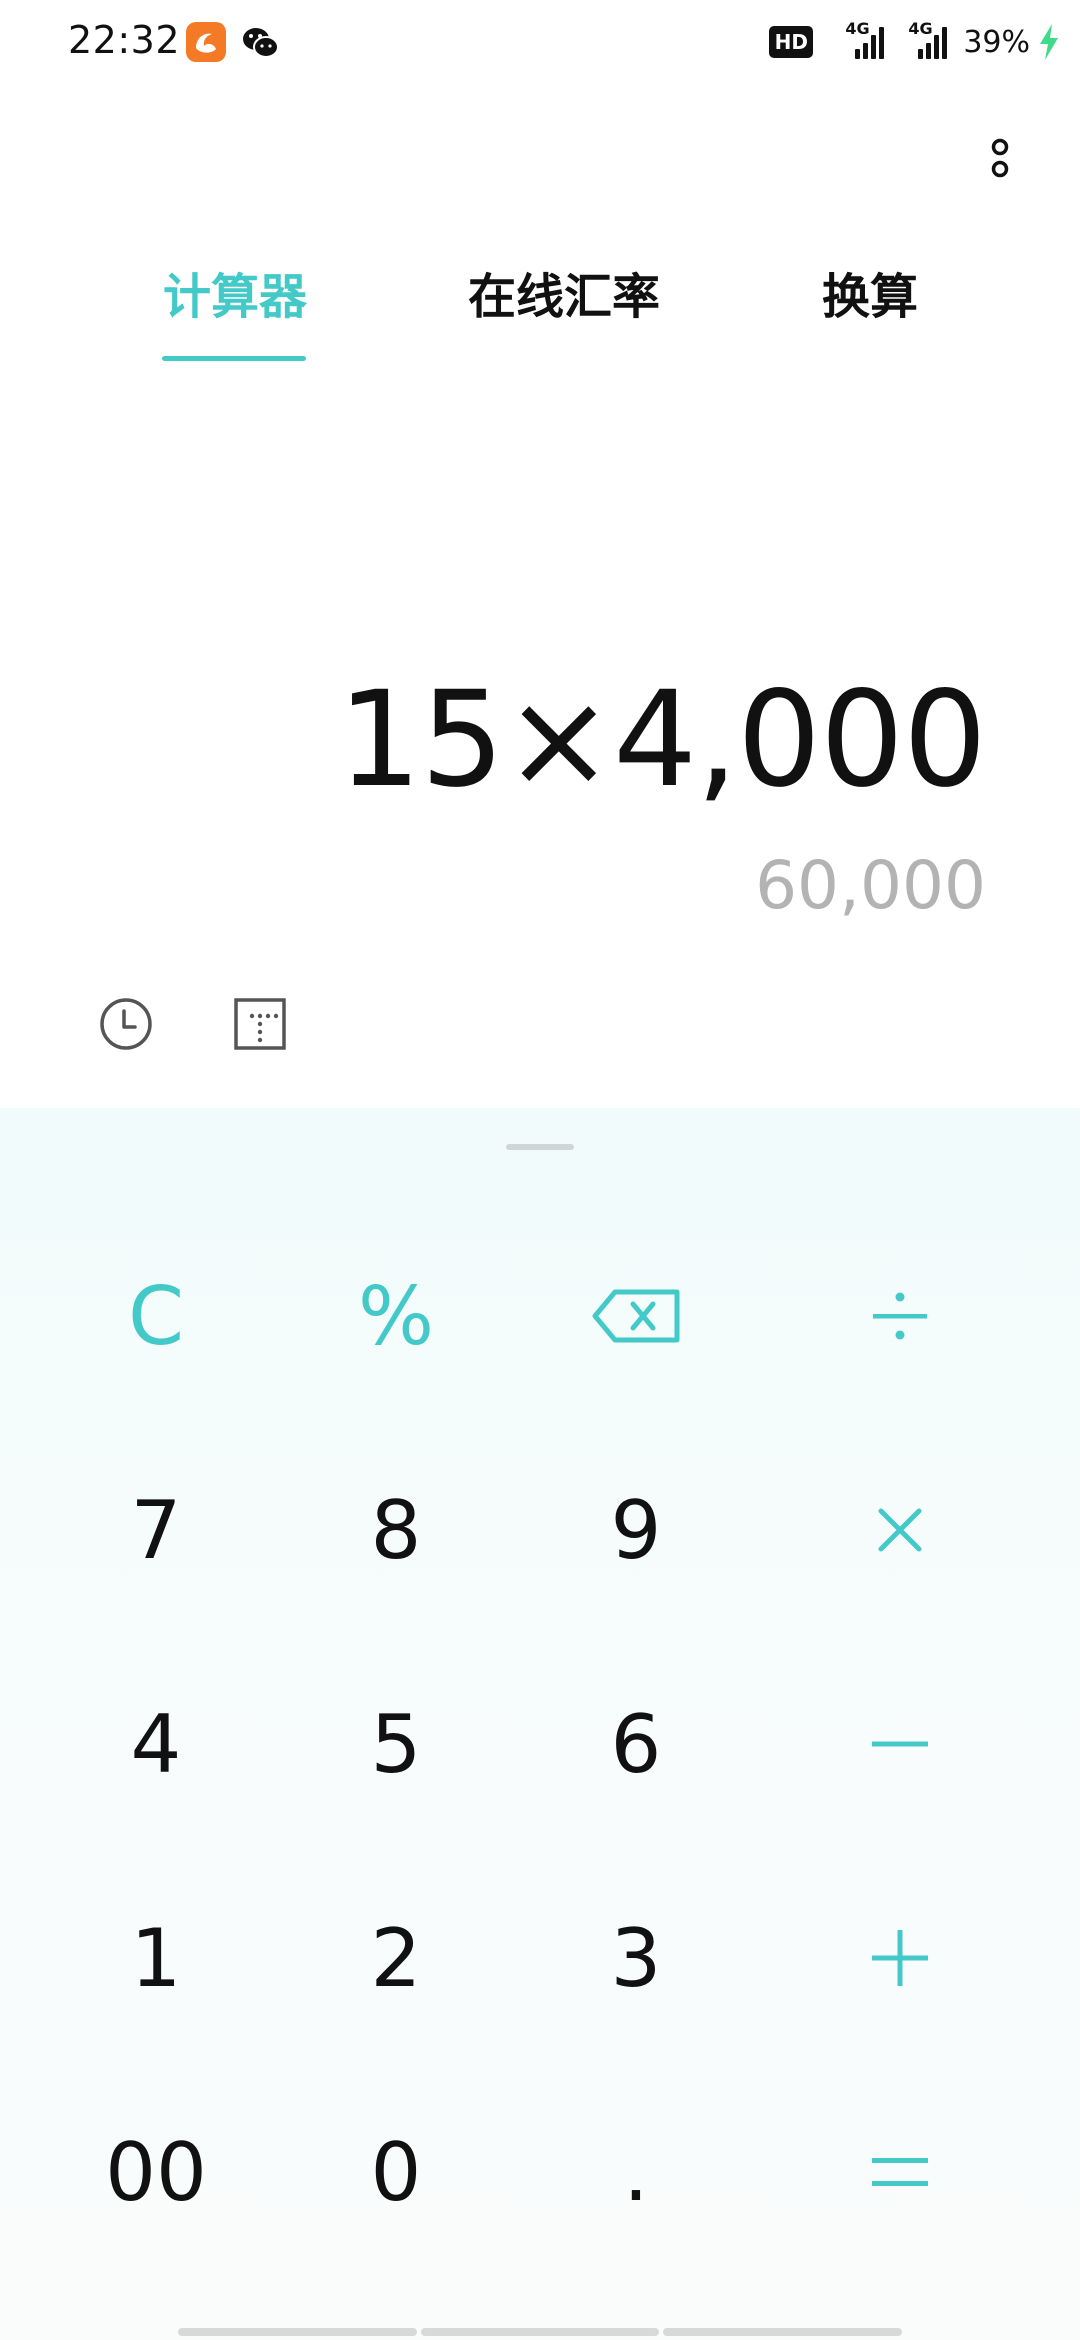 The height and width of the screenshot is (2340, 1080). What do you see at coordinates (870, 885) in the screenshot?
I see `result-preview: 60,000` at bounding box center [870, 885].